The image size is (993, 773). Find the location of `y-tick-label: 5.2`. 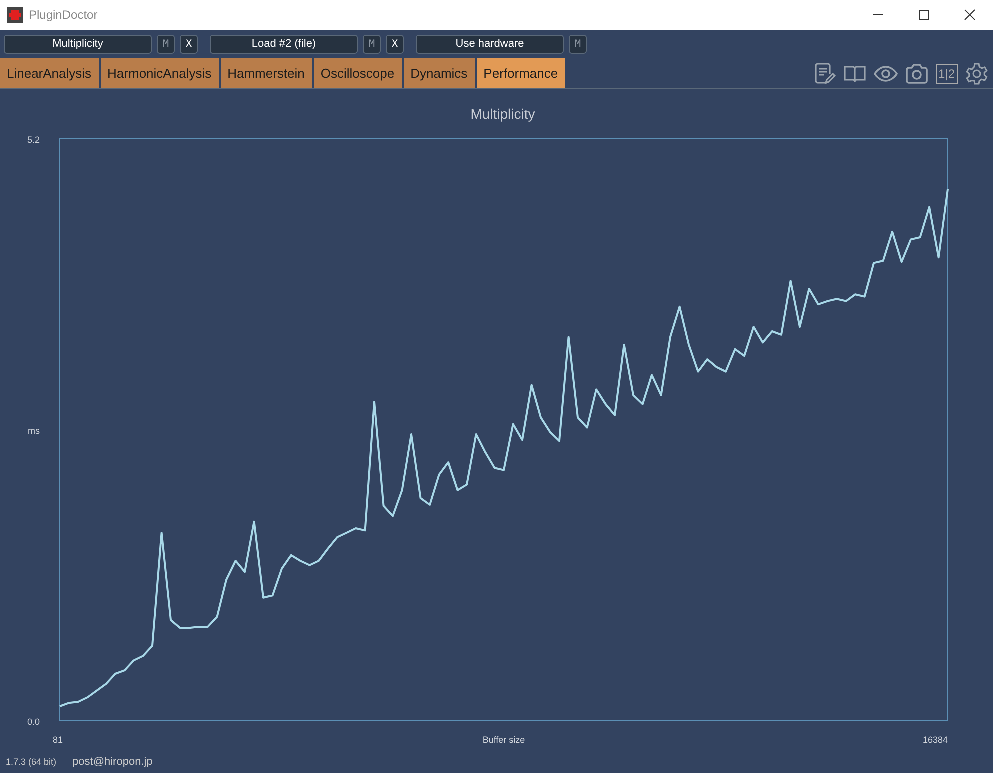

y-tick-label: 5.2 is located at coordinates (33, 140).